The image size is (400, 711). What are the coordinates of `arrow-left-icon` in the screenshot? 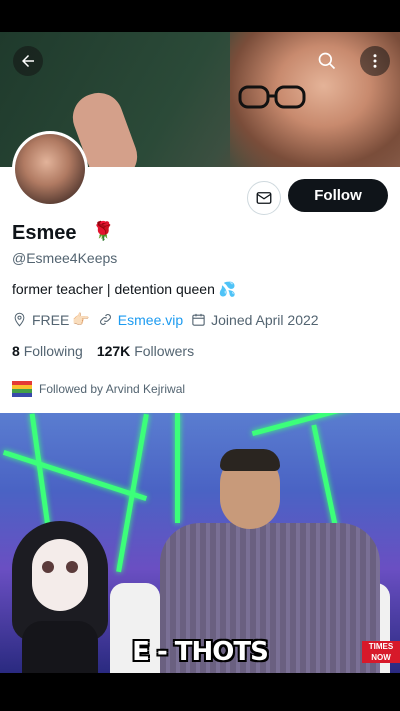 It's located at (28, 61).